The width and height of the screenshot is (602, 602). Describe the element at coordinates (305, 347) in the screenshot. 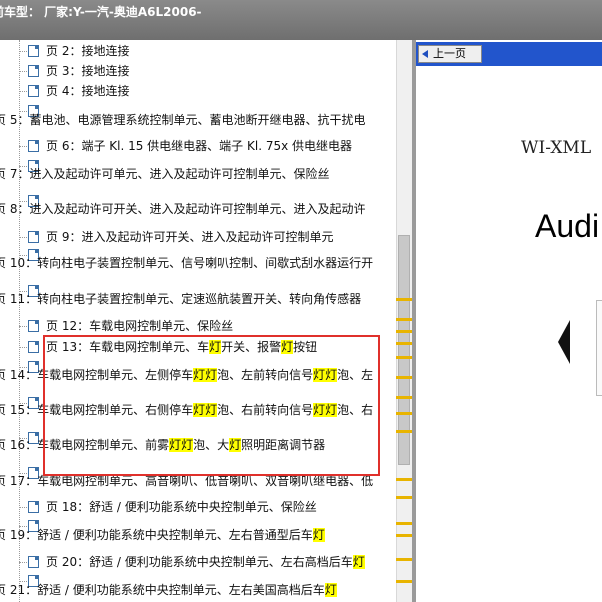

I see `tree-item-text: 按钮` at that location.